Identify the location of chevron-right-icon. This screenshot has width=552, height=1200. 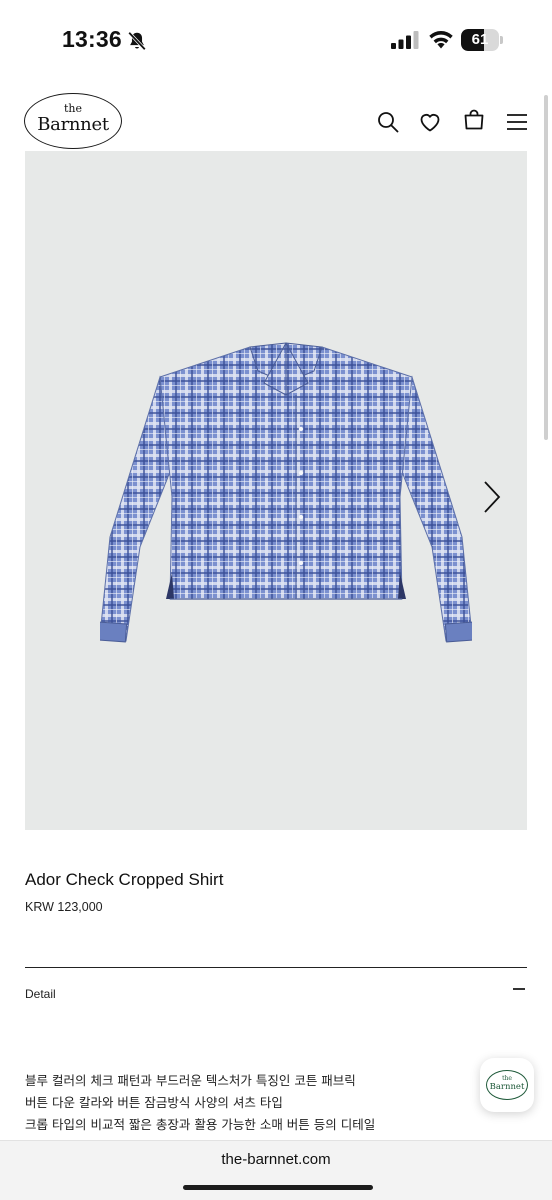
(492, 497).